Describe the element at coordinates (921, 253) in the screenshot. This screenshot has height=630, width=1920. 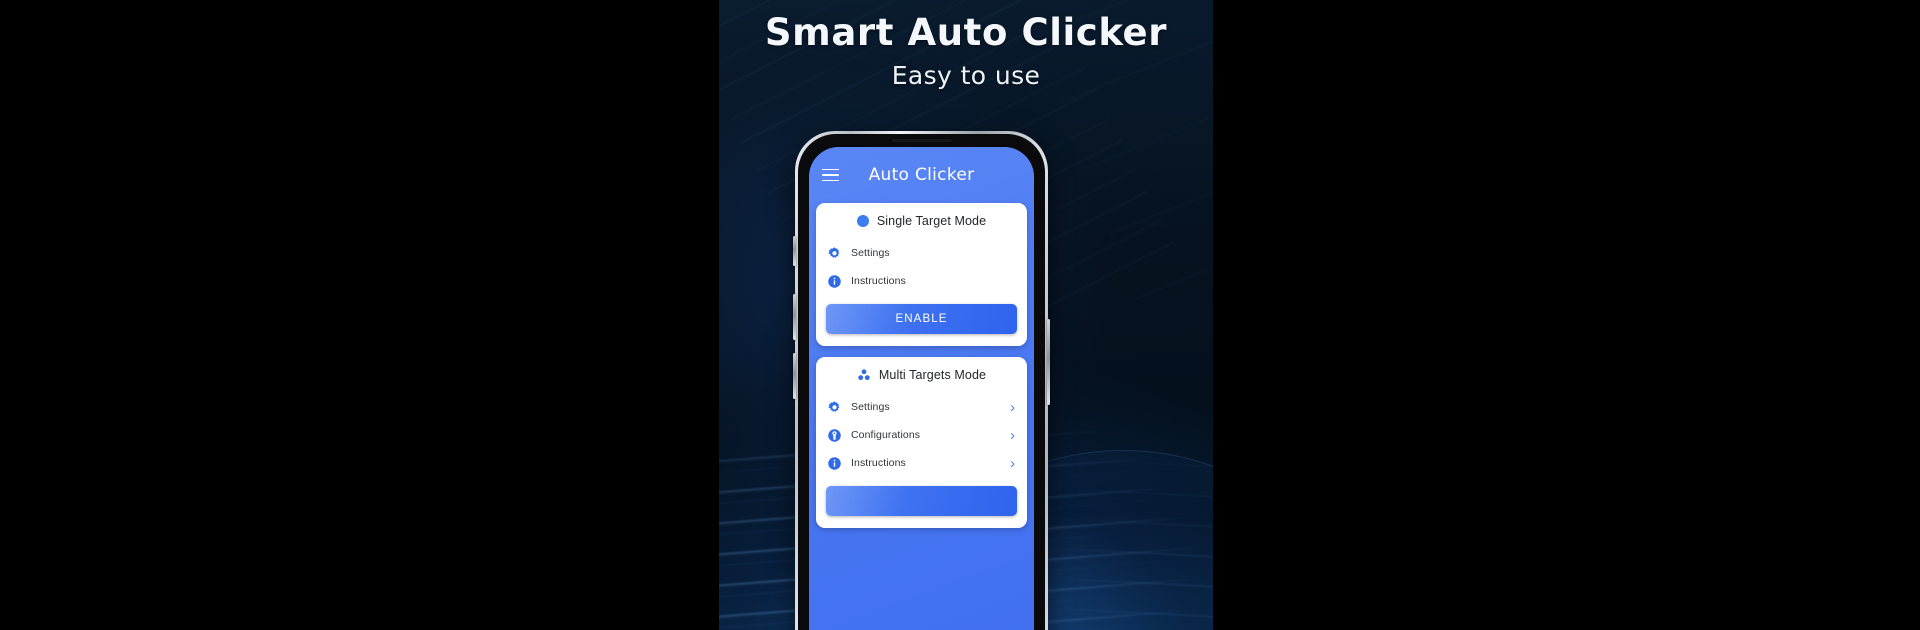
I see `row-single-settings: Settings` at that location.